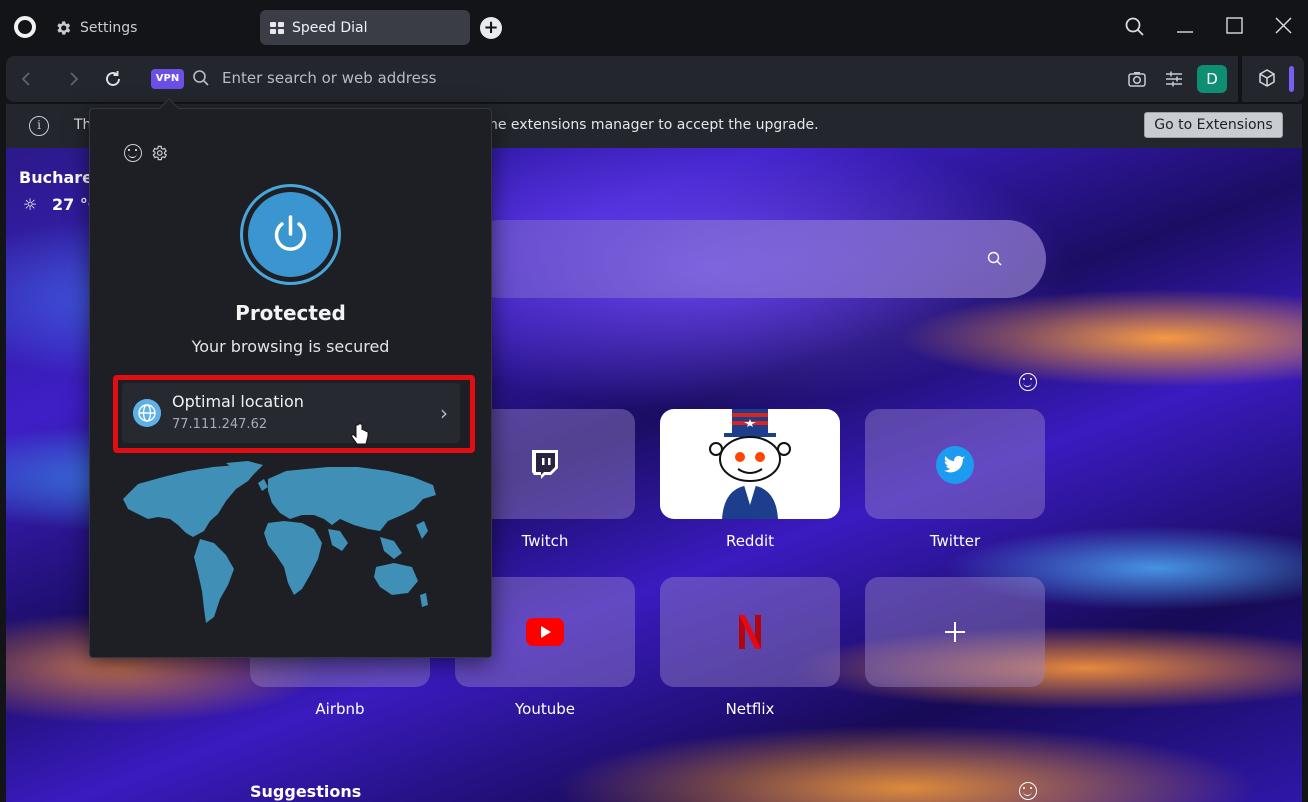 The width and height of the screenshot is (1308, 802). I want to click on tile-label-twitter: Twitter, so click(955, 541).